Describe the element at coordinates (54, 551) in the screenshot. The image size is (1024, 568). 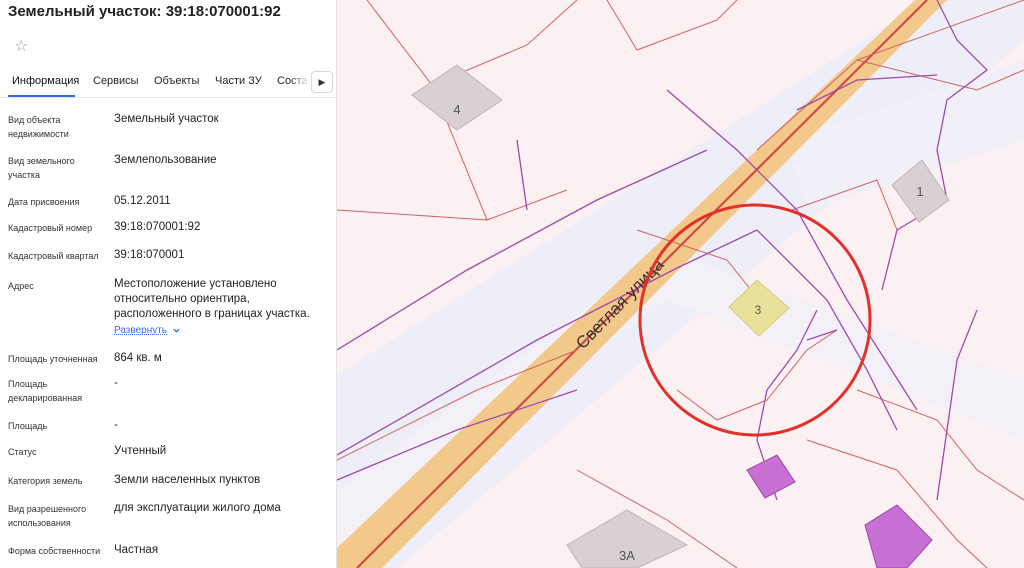
I see `field-label-ownership: Форма собственности` at that location.